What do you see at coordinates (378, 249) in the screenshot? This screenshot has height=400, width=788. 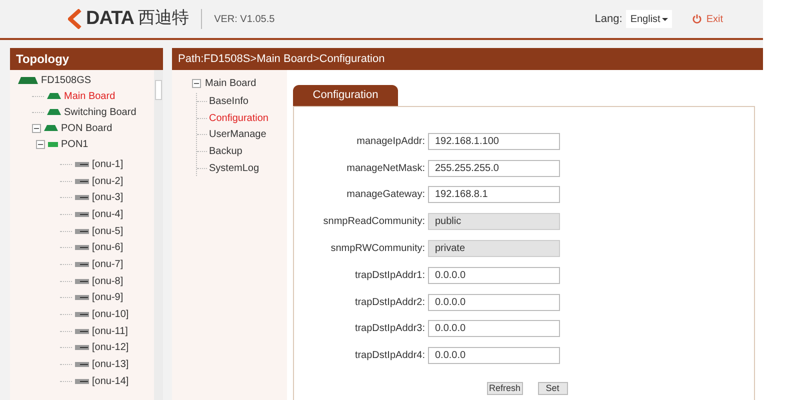 I see `field-label: snmpRWCommunity:` at bounding box center [378, 249].